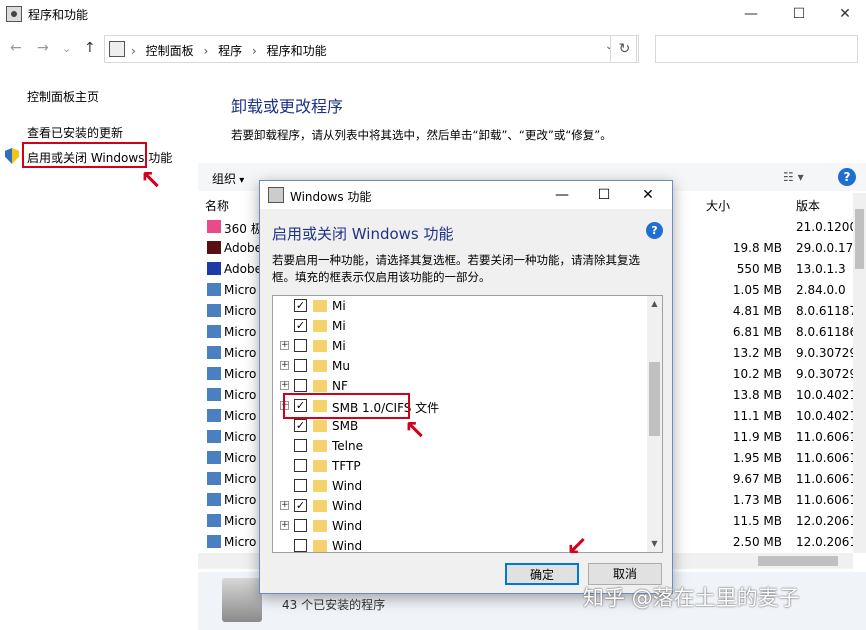 Image resolution: width=866 pixels, height=630 pixels. What do you see at coordinates (542, 574) in the screenshot?
I see `ok-button: 确定` at bounding box center [542, 574].